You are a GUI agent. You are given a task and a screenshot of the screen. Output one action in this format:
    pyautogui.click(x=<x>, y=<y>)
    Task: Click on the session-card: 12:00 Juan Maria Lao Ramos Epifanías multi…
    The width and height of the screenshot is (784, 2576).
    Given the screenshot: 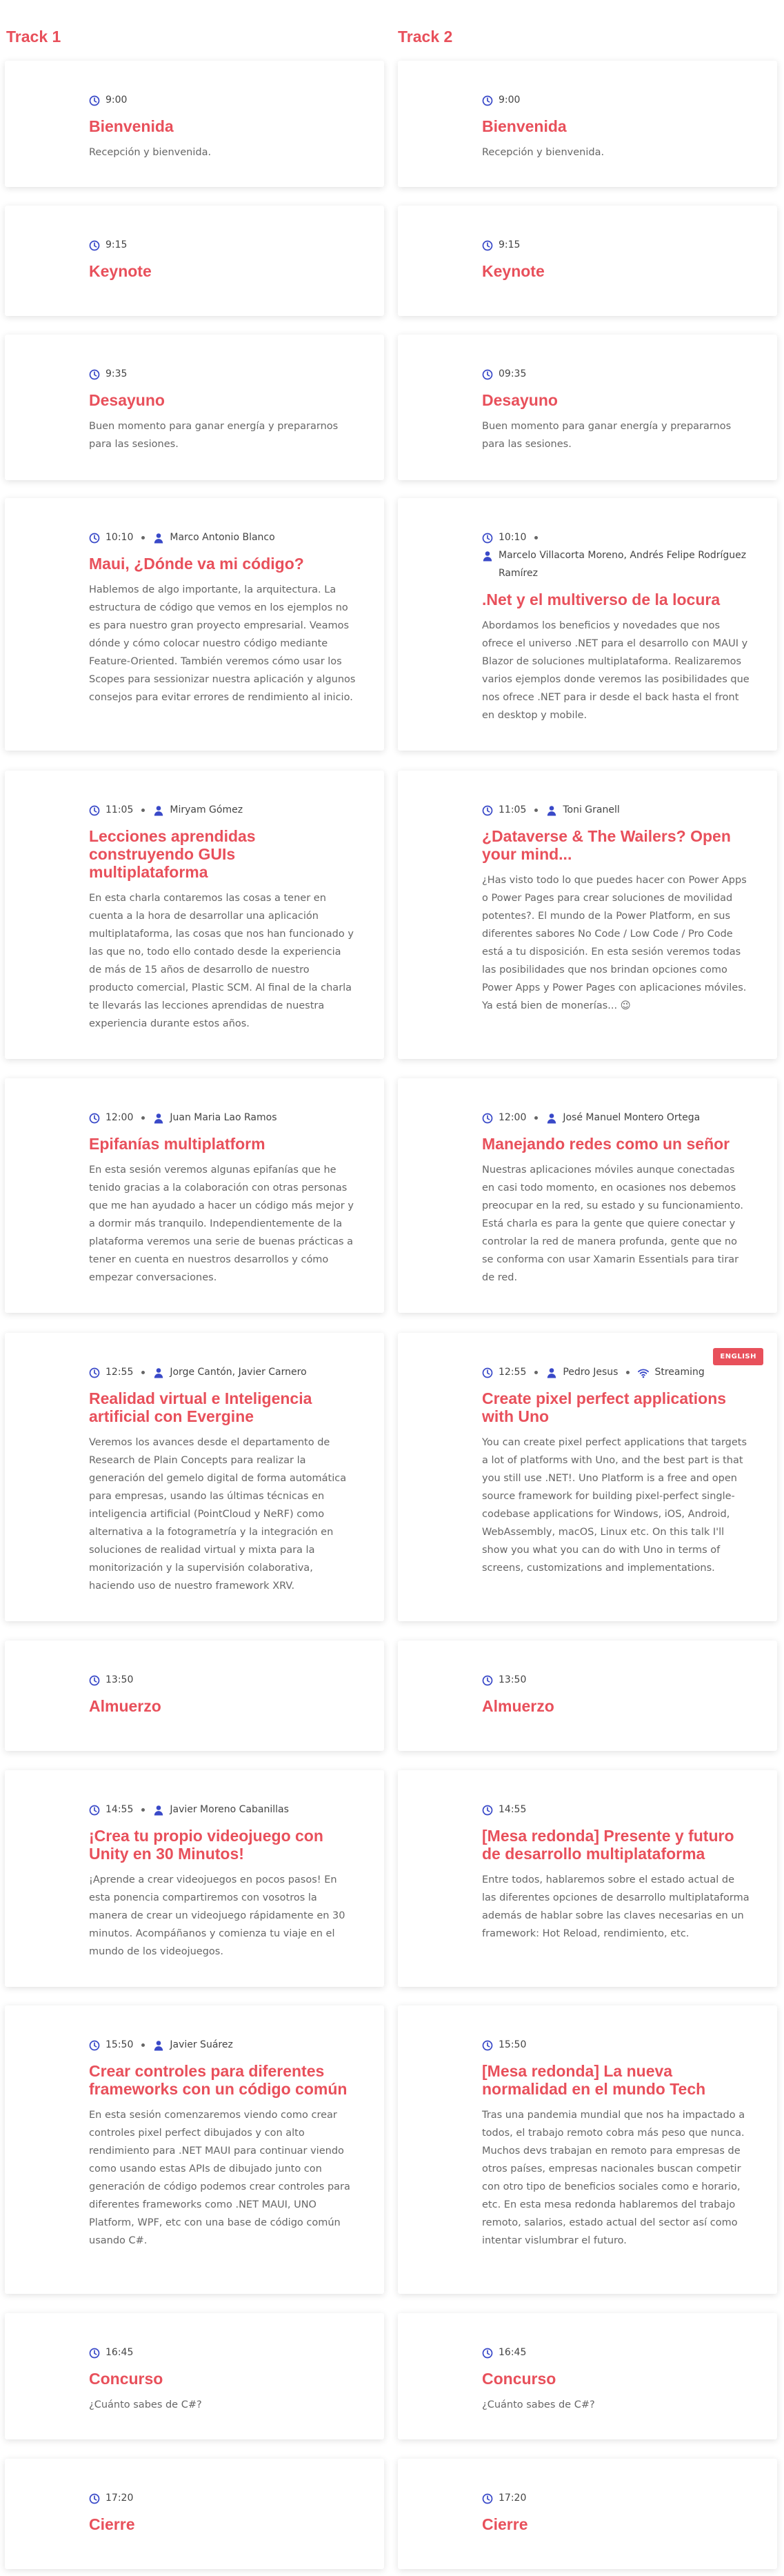 What is the action you would take?
    pyautogui.click(x=194, y=1195)
    